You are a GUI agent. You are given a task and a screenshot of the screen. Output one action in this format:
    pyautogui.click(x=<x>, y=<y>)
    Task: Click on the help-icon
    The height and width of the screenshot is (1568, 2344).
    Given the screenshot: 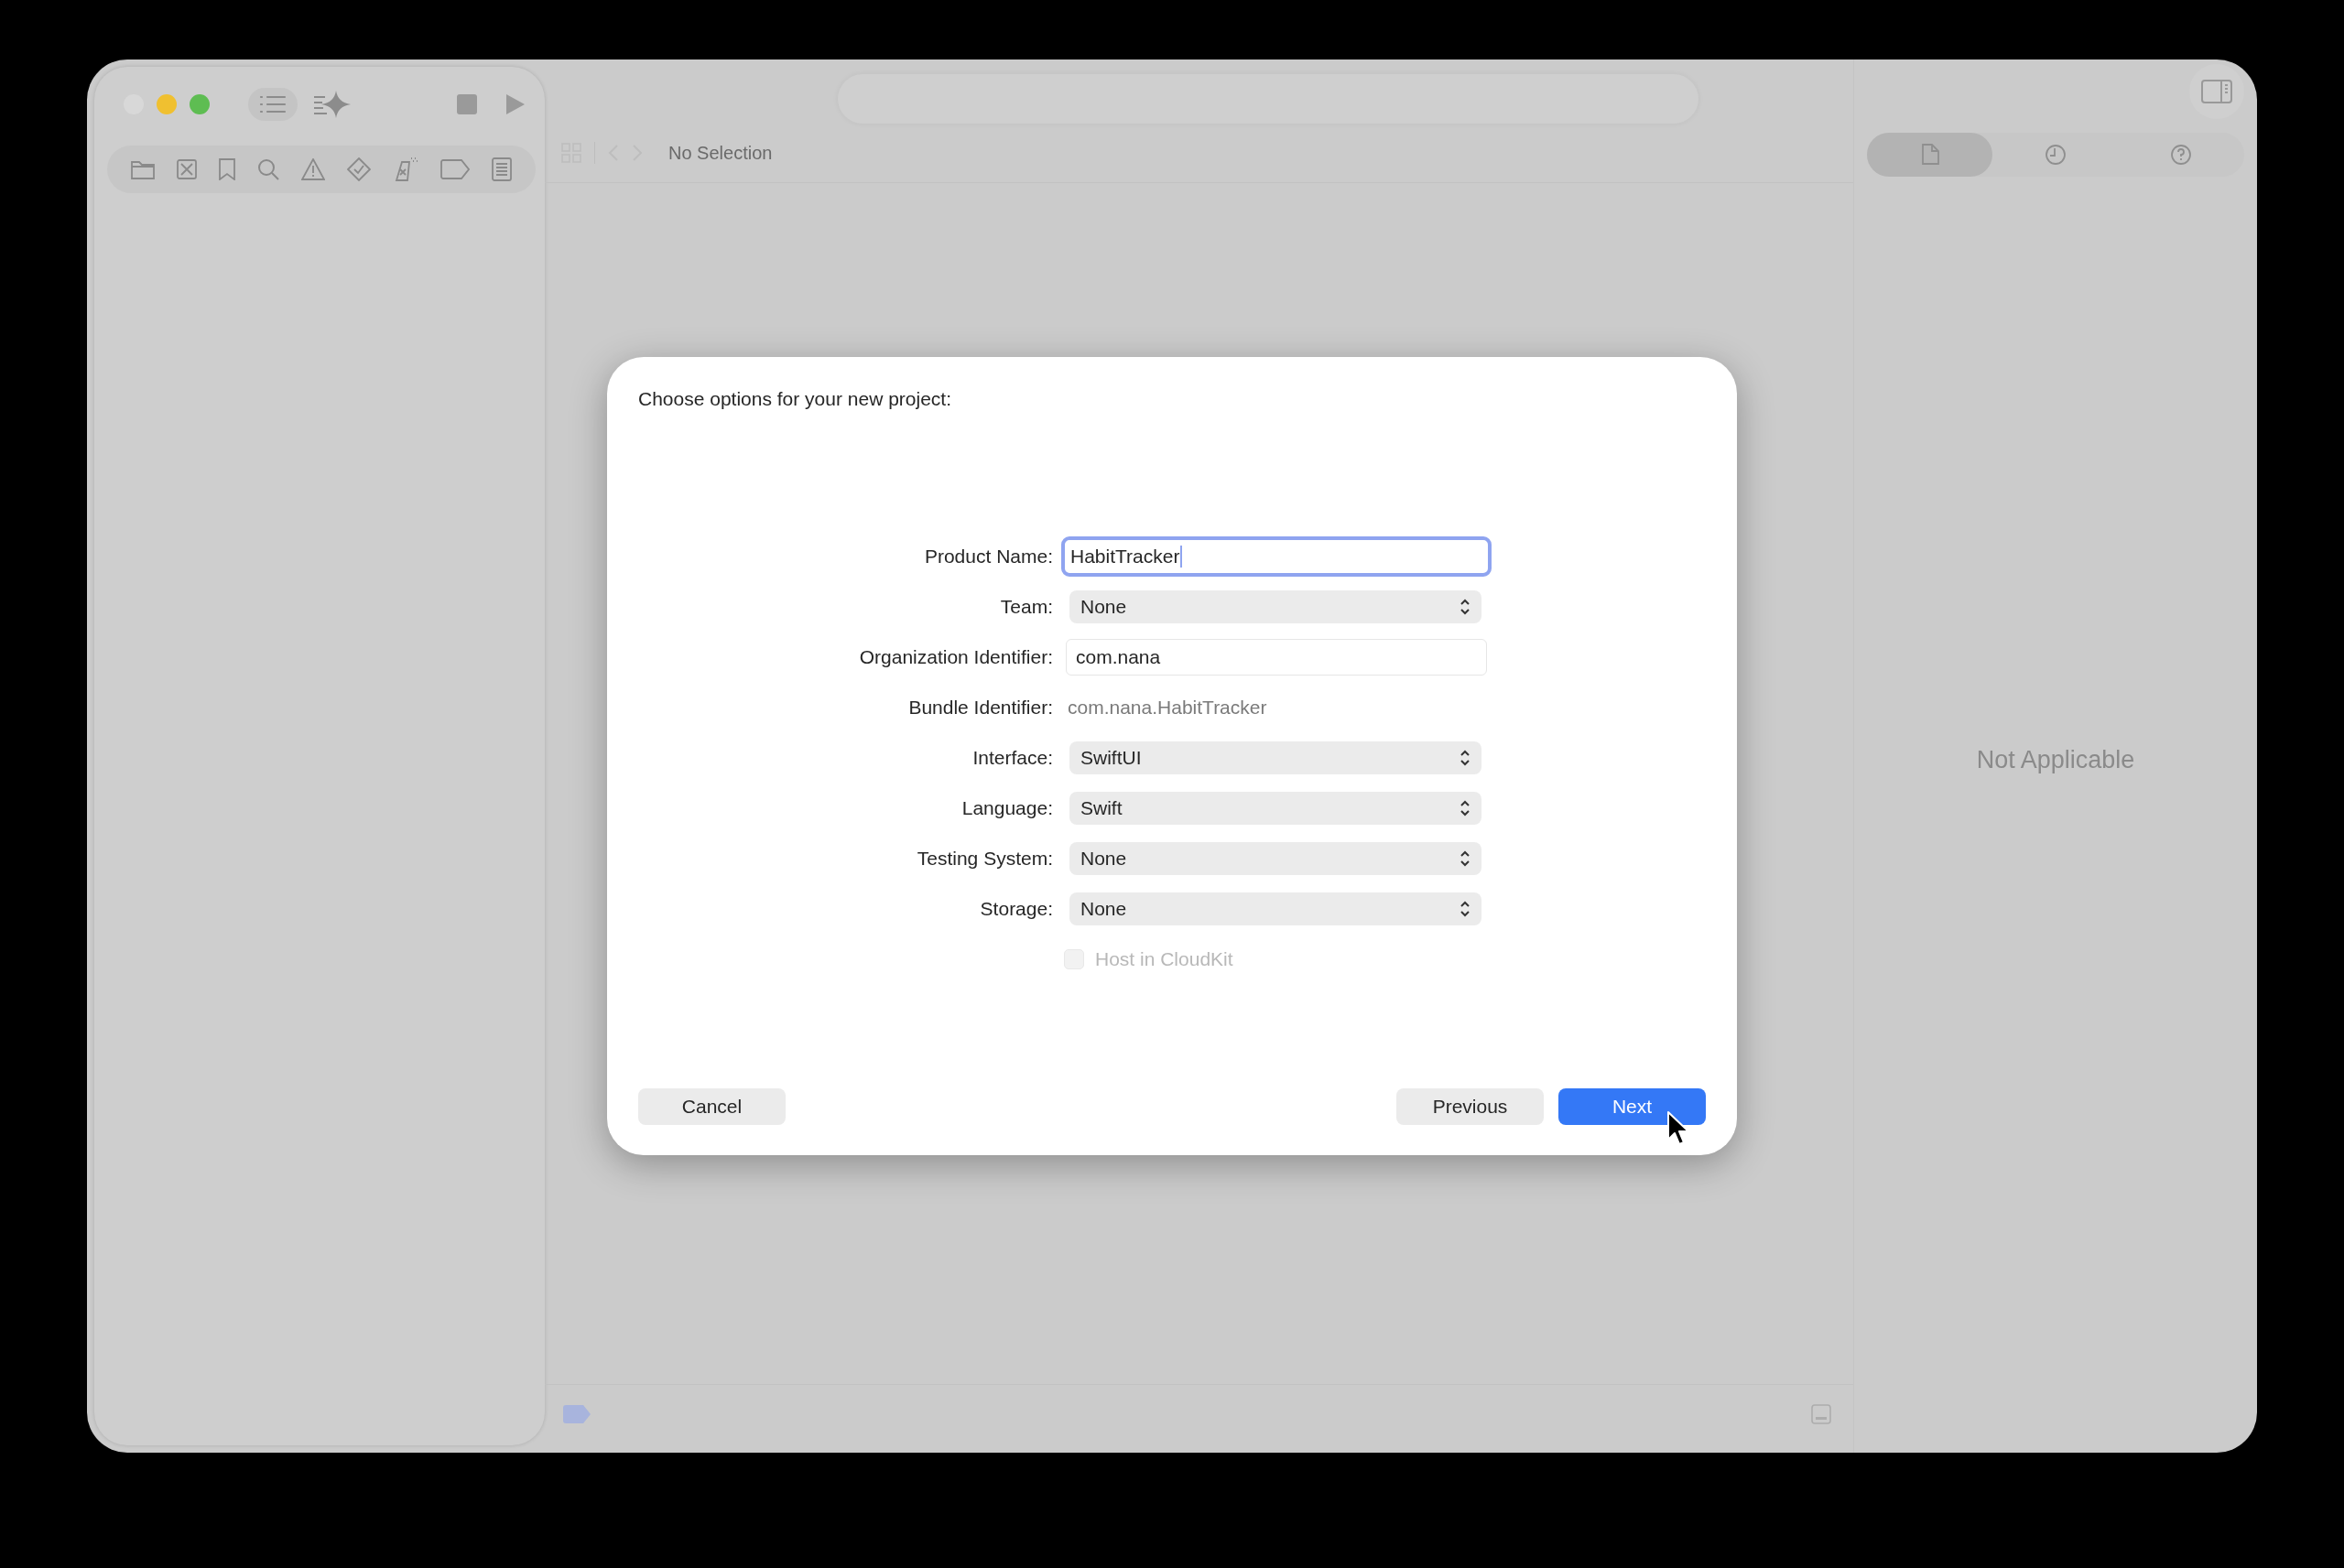 What is the action you would take?
    pyautogui.click(x=2181, y=155)
    